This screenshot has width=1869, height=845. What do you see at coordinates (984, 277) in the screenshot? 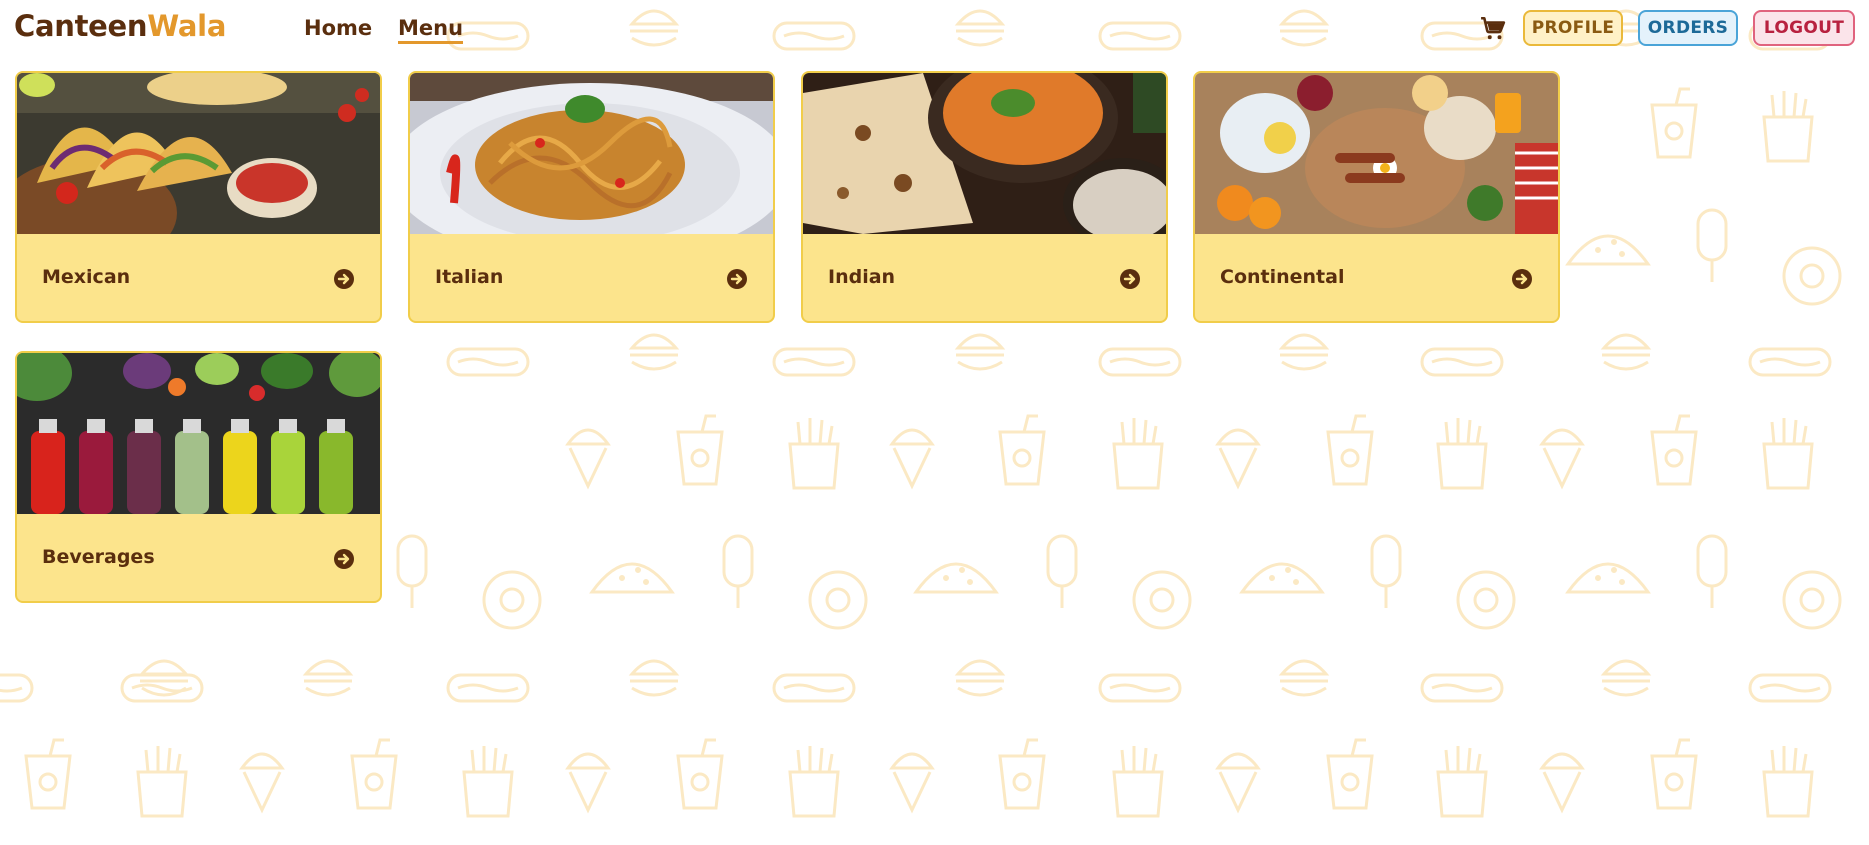
I see `card-footer: Indian` at bounding box center [984, 277].